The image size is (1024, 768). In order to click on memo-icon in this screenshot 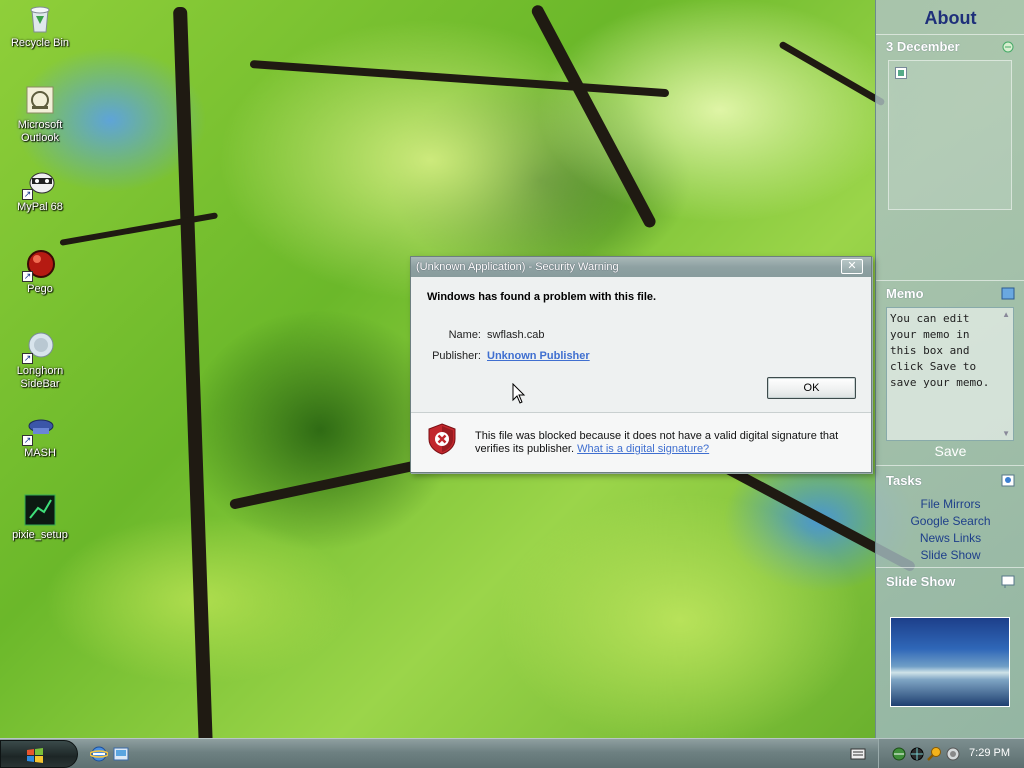, I will do `click(1008, 293)`.